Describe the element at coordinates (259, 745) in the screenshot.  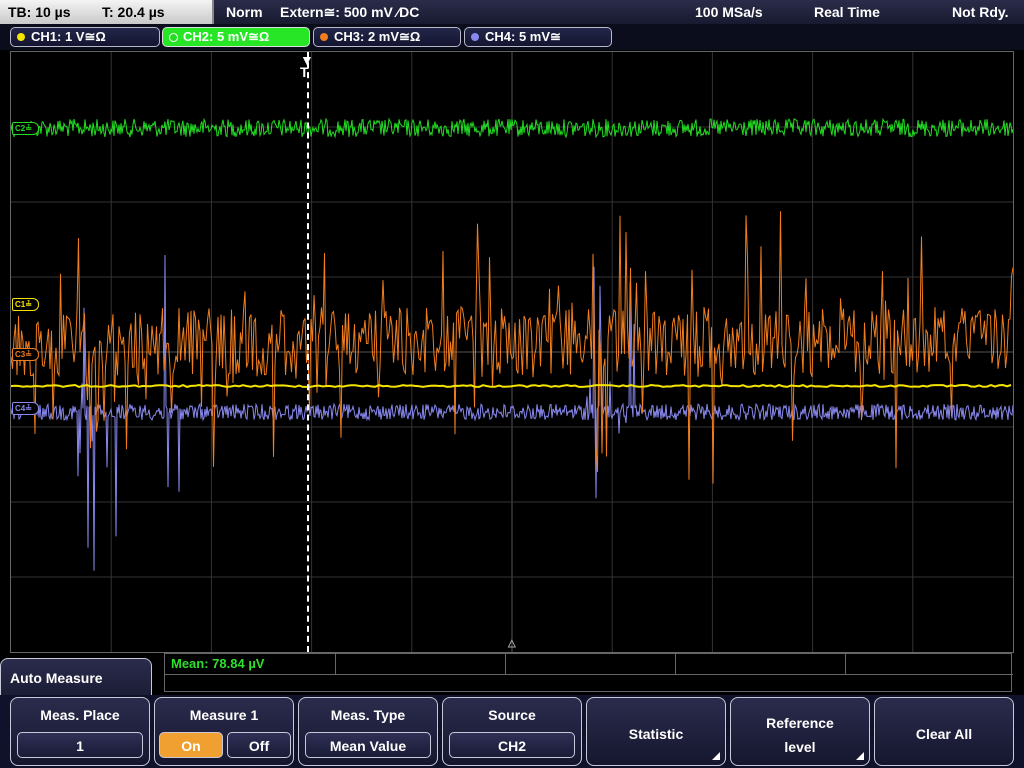
I see `measure-off-button: Off` at that location.